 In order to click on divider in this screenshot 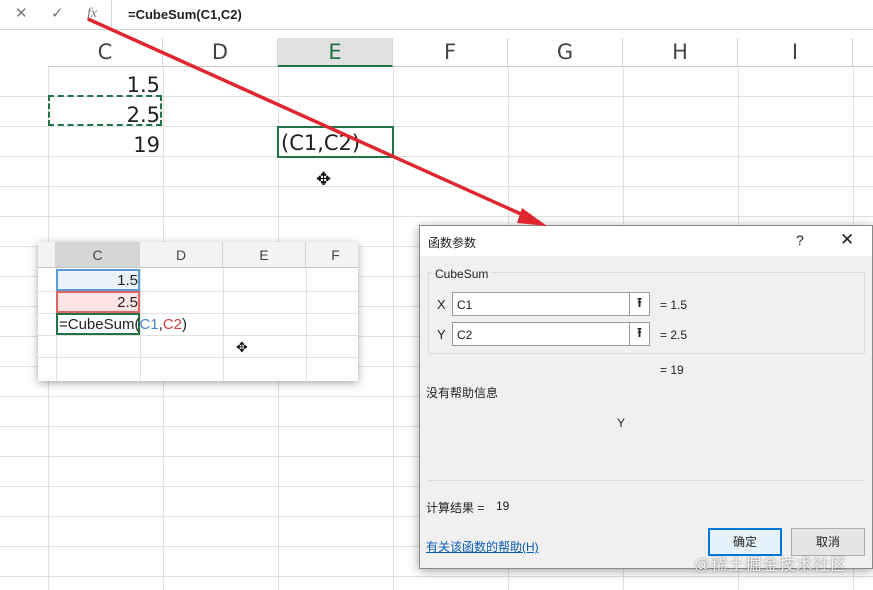, I will do `click(646, 480)`.